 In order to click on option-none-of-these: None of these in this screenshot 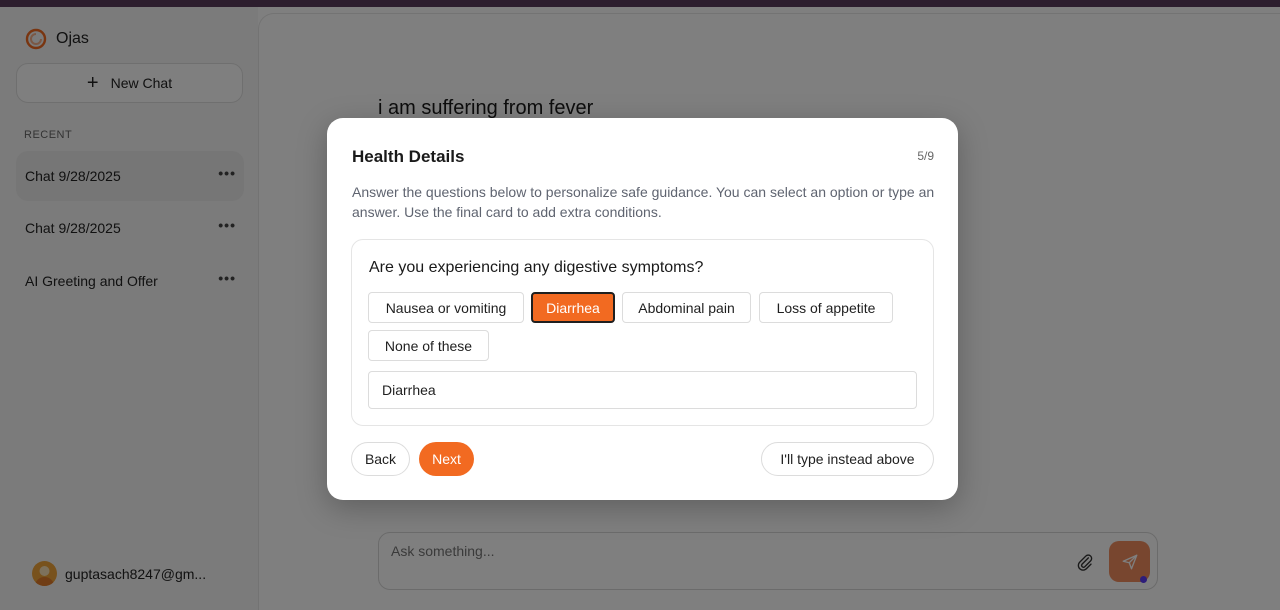, I will do `click(428, 345)`.